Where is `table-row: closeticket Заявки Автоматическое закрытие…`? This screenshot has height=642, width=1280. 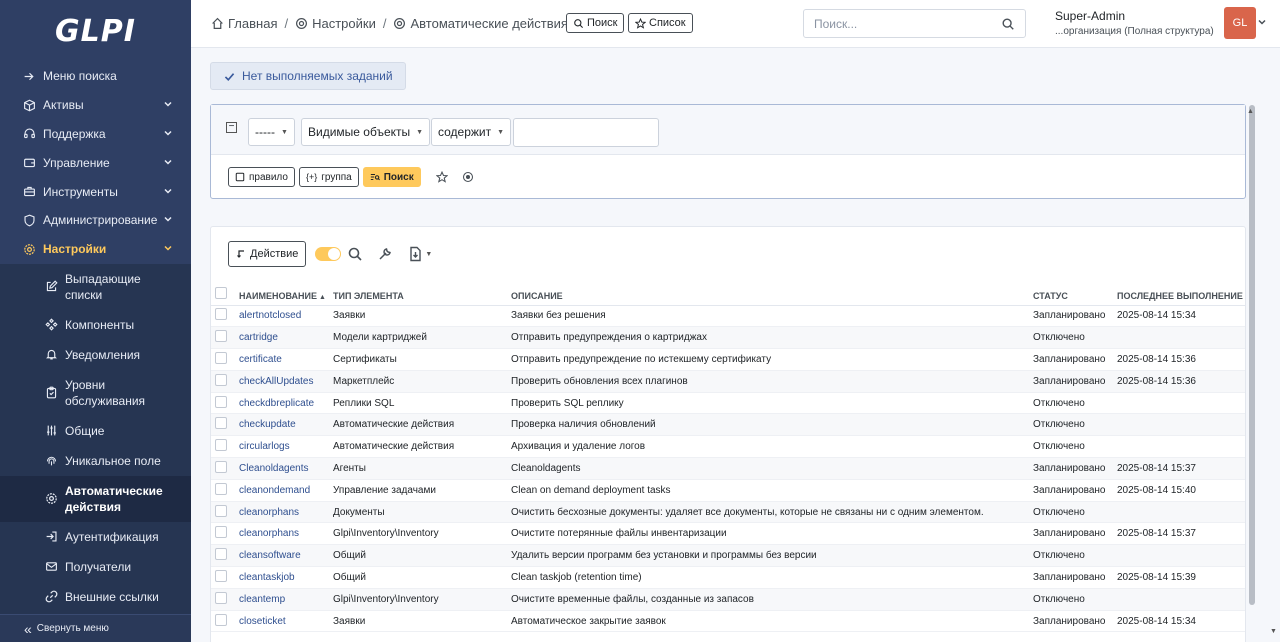 table-row: closeticket Заявки Автоматическое закрытие… is located at coordinates (728, 621).